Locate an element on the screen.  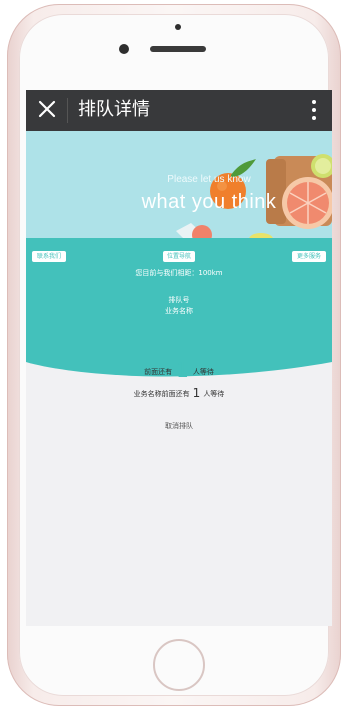
people-ahead-prefix: 前面还有 is located at coordinates (158, 372).